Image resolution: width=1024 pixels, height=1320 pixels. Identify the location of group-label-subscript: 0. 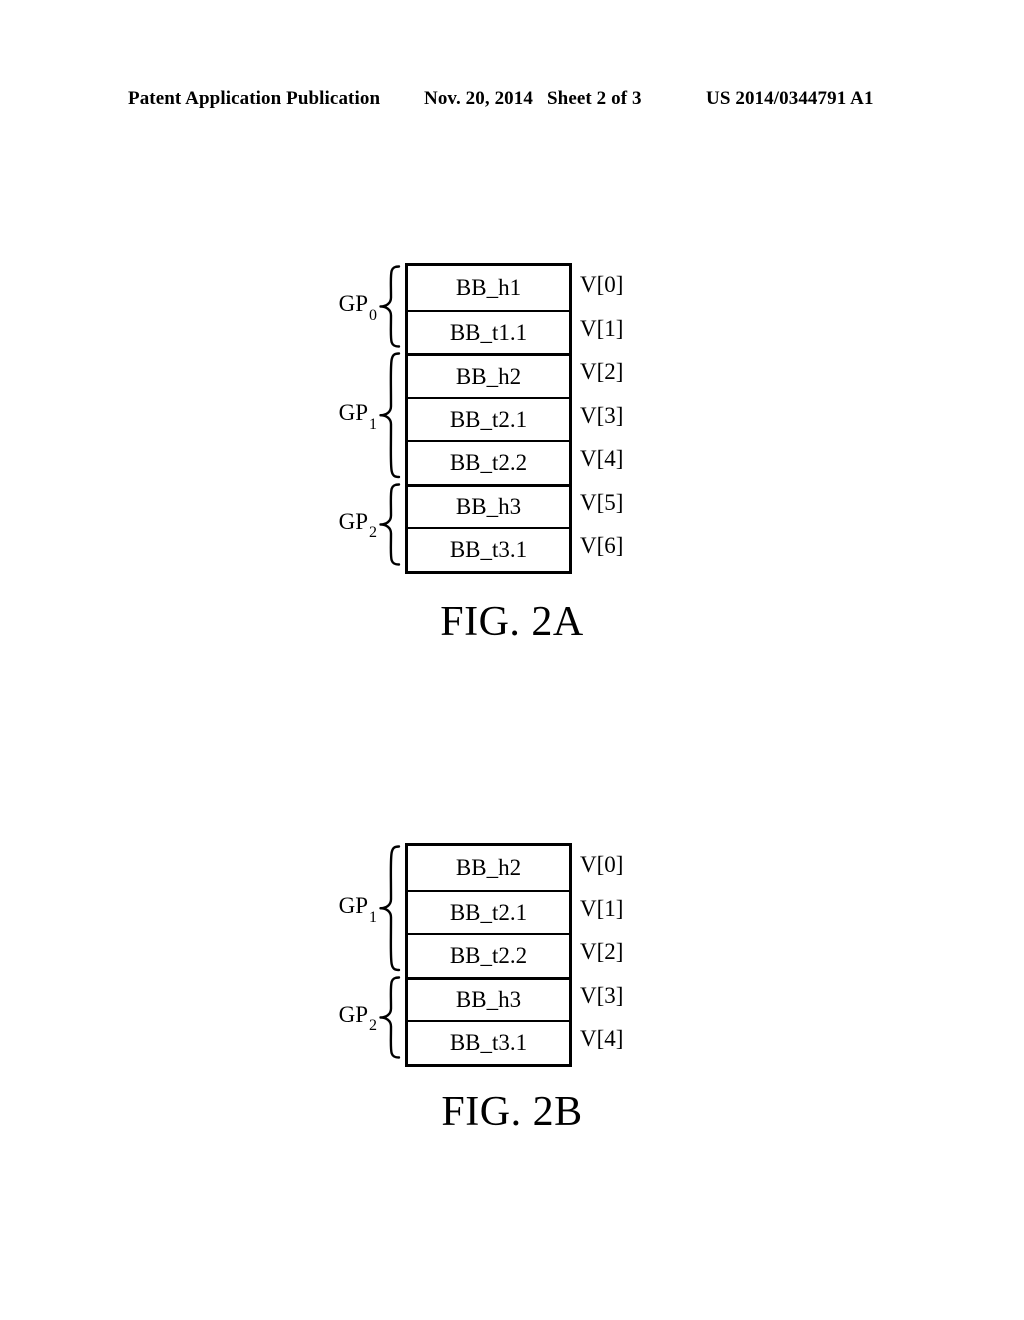
(373, 315).